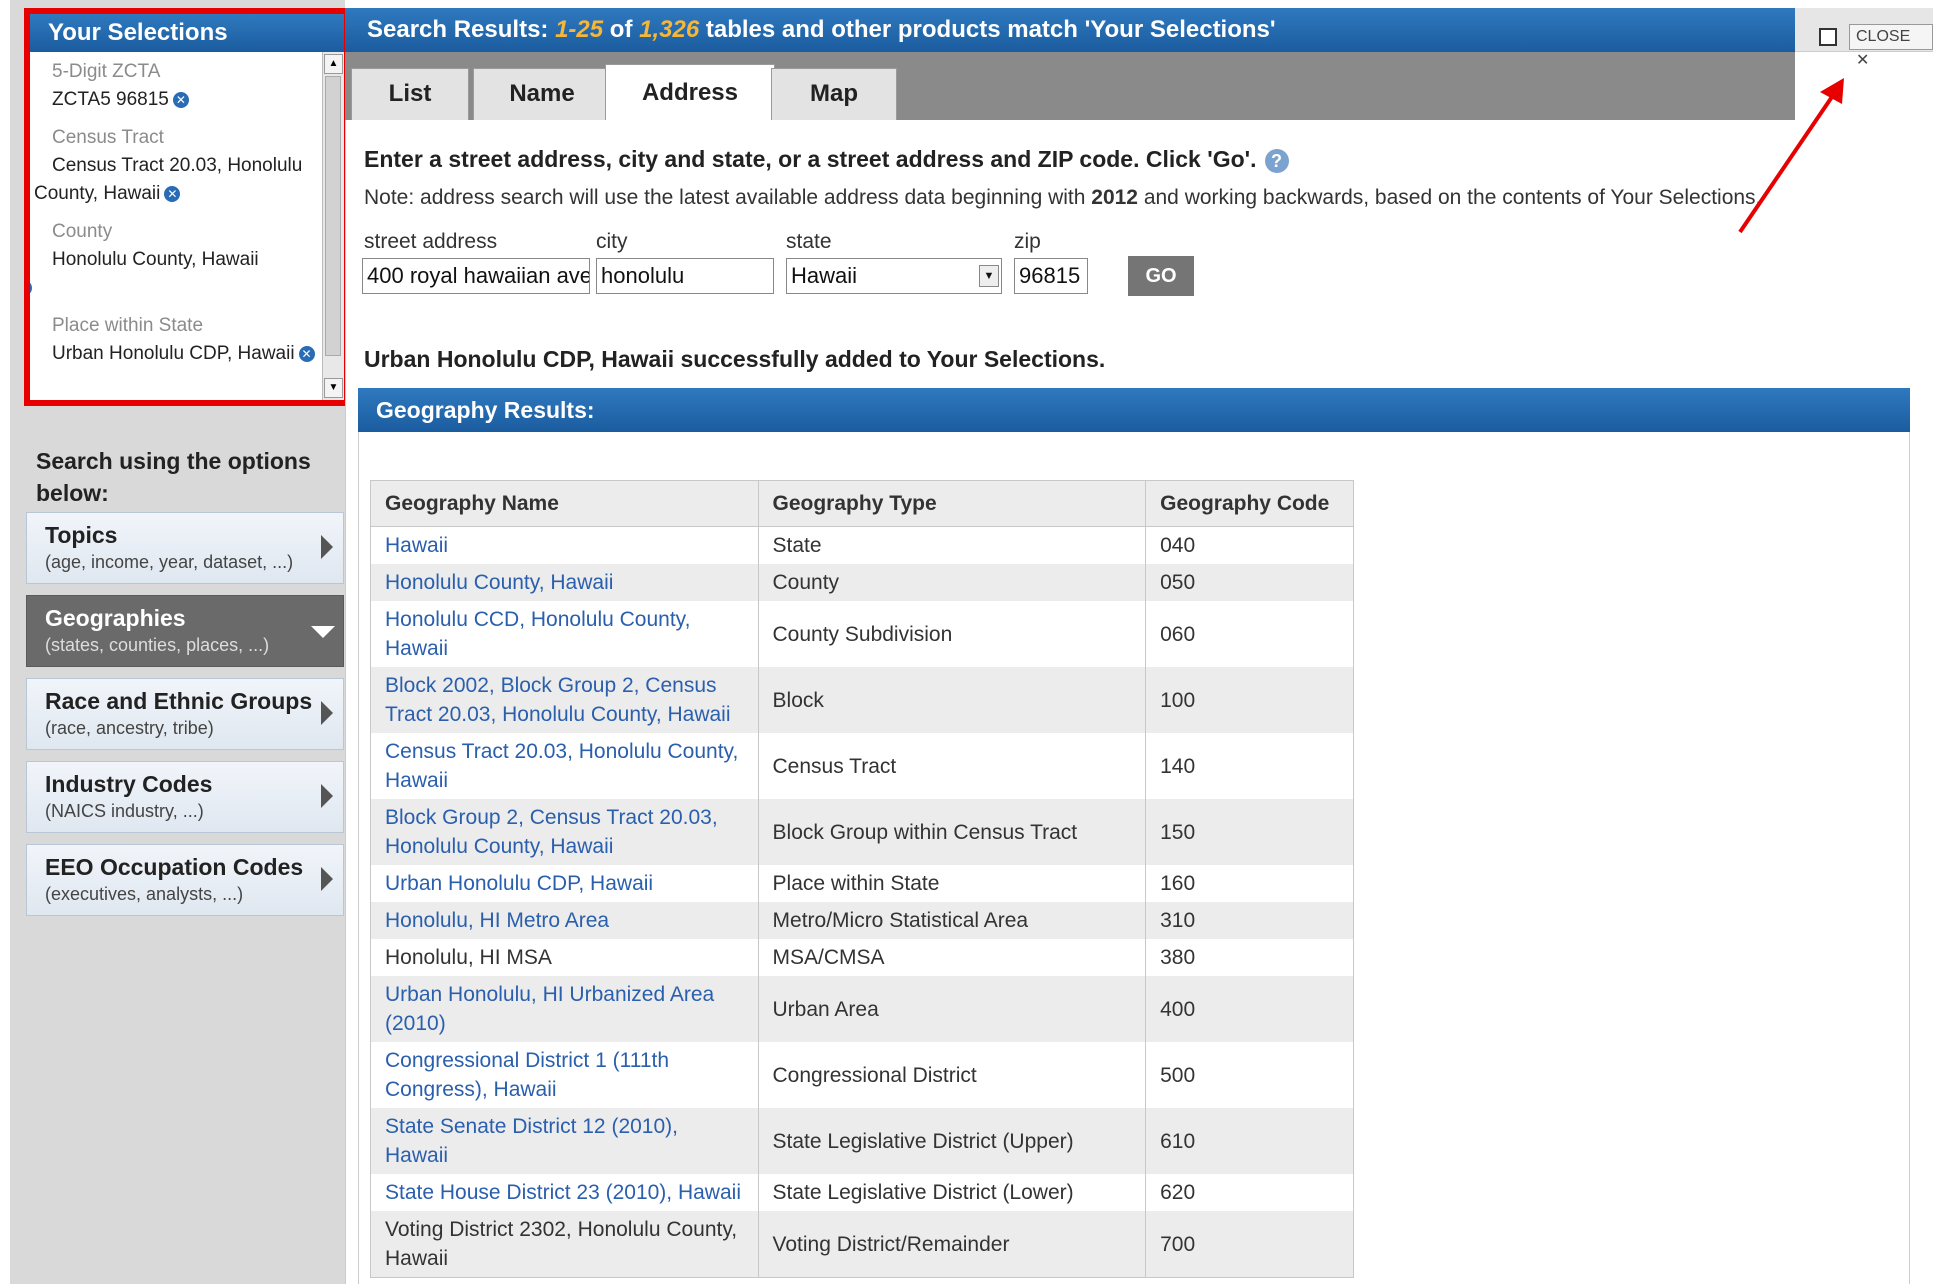 The width and height of the screenshot is (1933, 1284). What do you see at coordinates (124, 811) in the screenshot?
I see `option-subtitle: (NAICS industry, ...)` at bounding box center [124, 811].